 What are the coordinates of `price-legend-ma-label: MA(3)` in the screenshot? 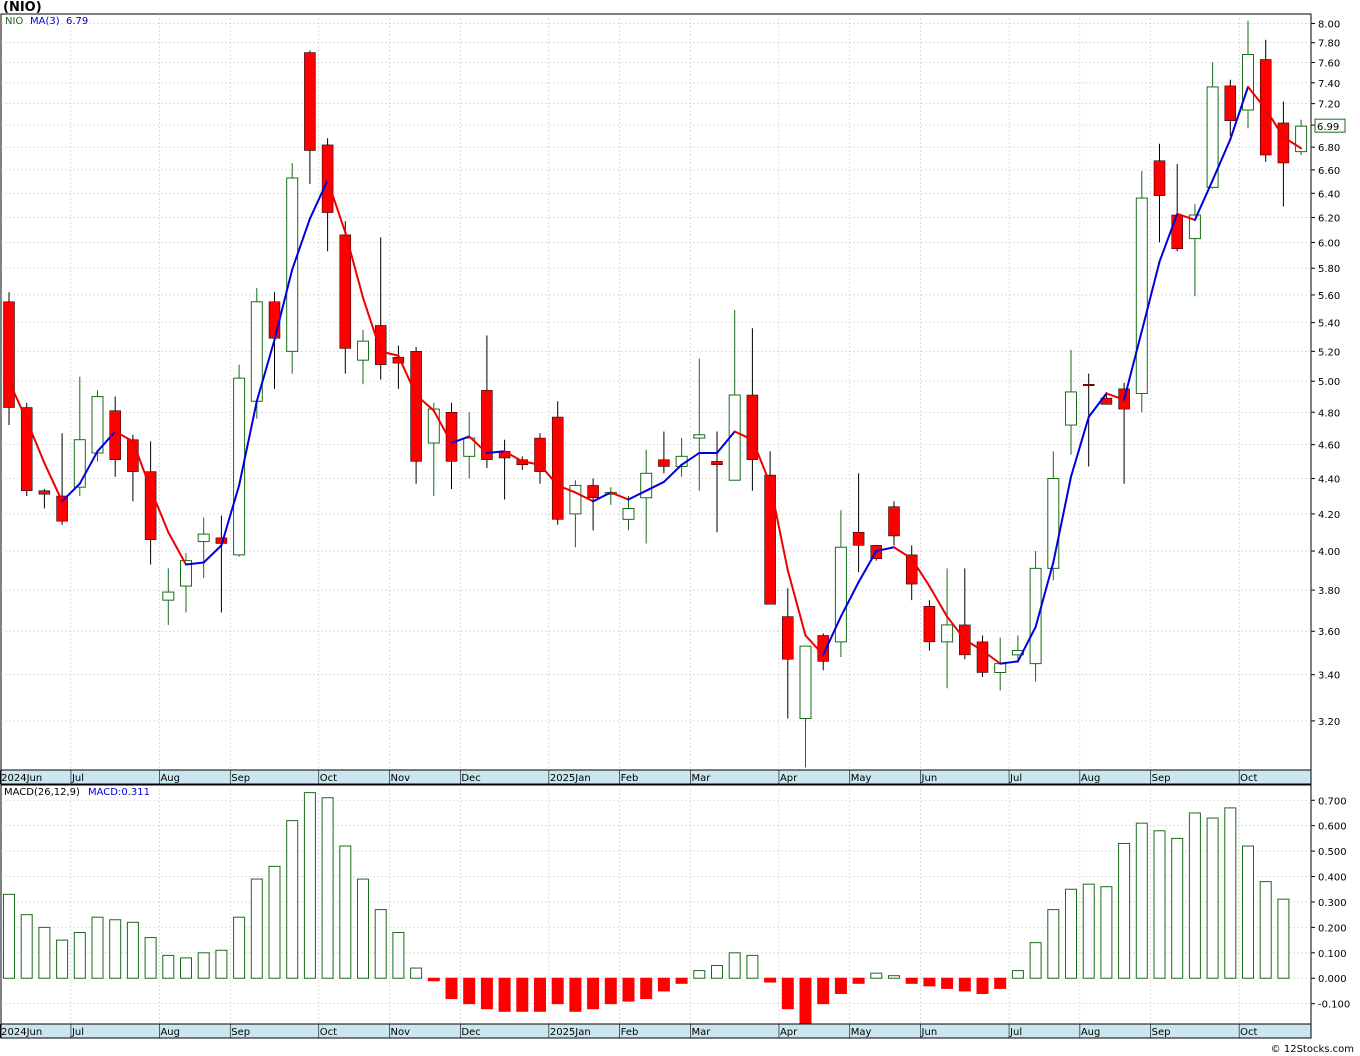 It's located at (45, 21).